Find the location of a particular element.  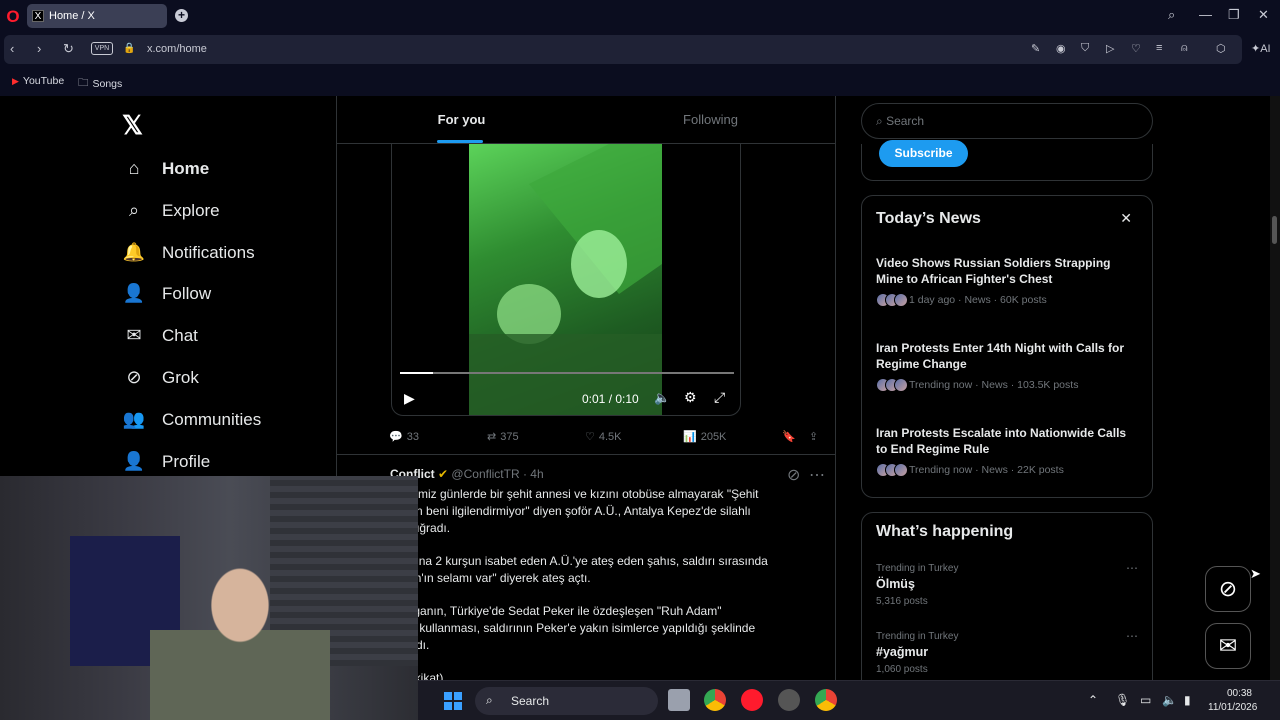

taskbar-search-label: Search is located at coordinates (530, 701).